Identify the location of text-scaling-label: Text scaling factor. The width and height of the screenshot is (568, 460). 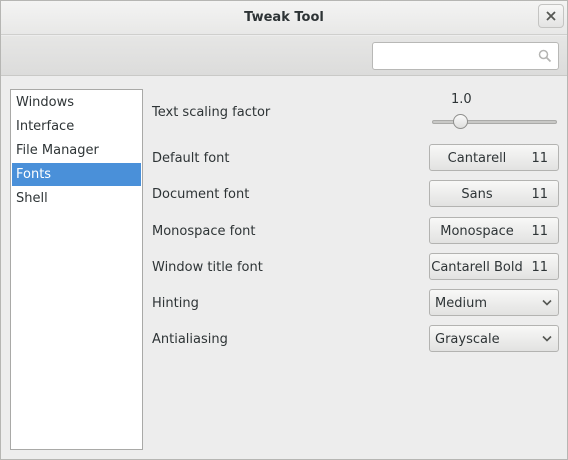
(211, 112).